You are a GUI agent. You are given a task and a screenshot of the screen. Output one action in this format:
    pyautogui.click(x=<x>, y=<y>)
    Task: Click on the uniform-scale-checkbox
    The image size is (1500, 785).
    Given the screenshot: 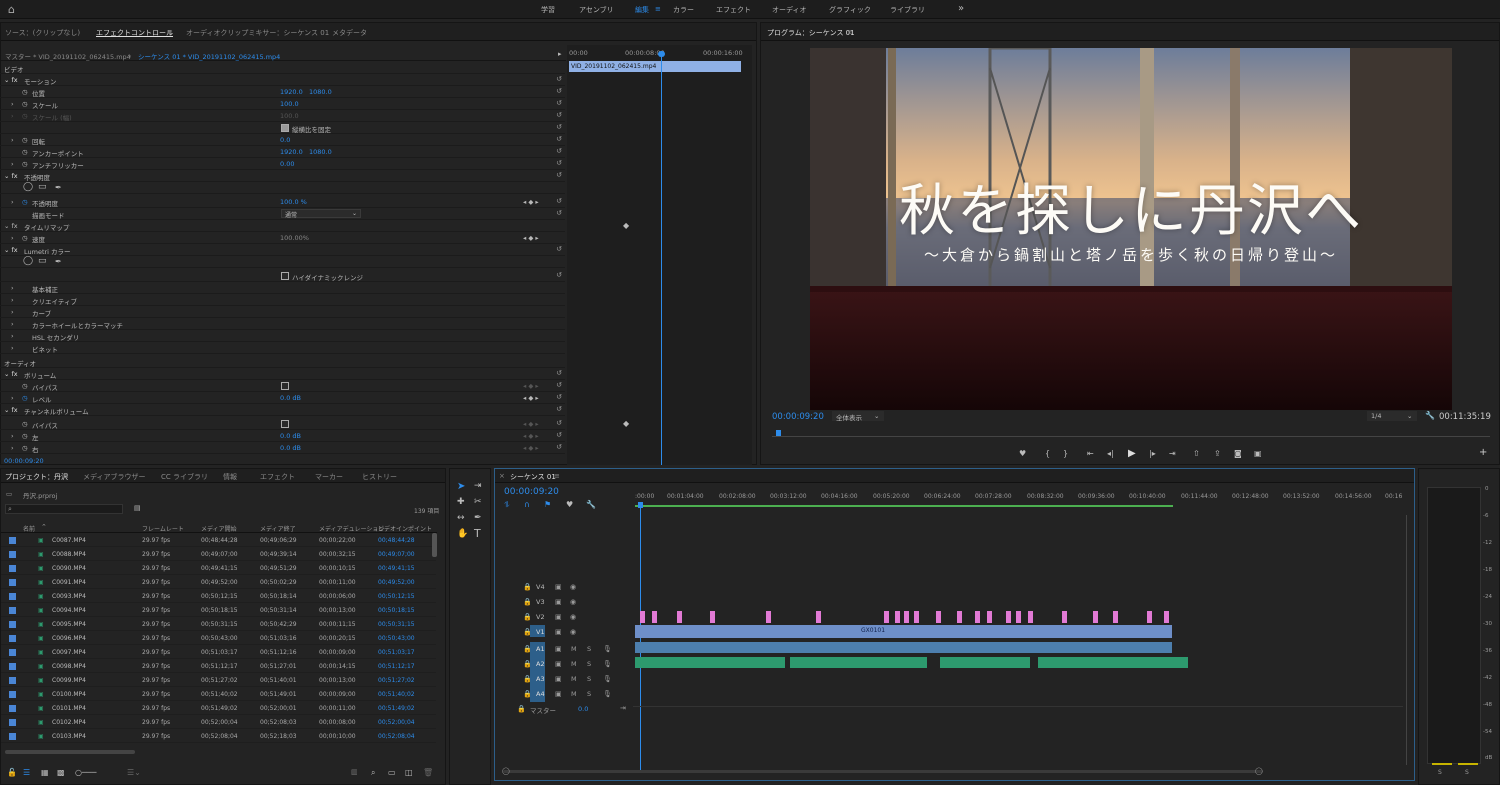 What is the action you would take?
    pyautogui.click(x=285, y=128)
    